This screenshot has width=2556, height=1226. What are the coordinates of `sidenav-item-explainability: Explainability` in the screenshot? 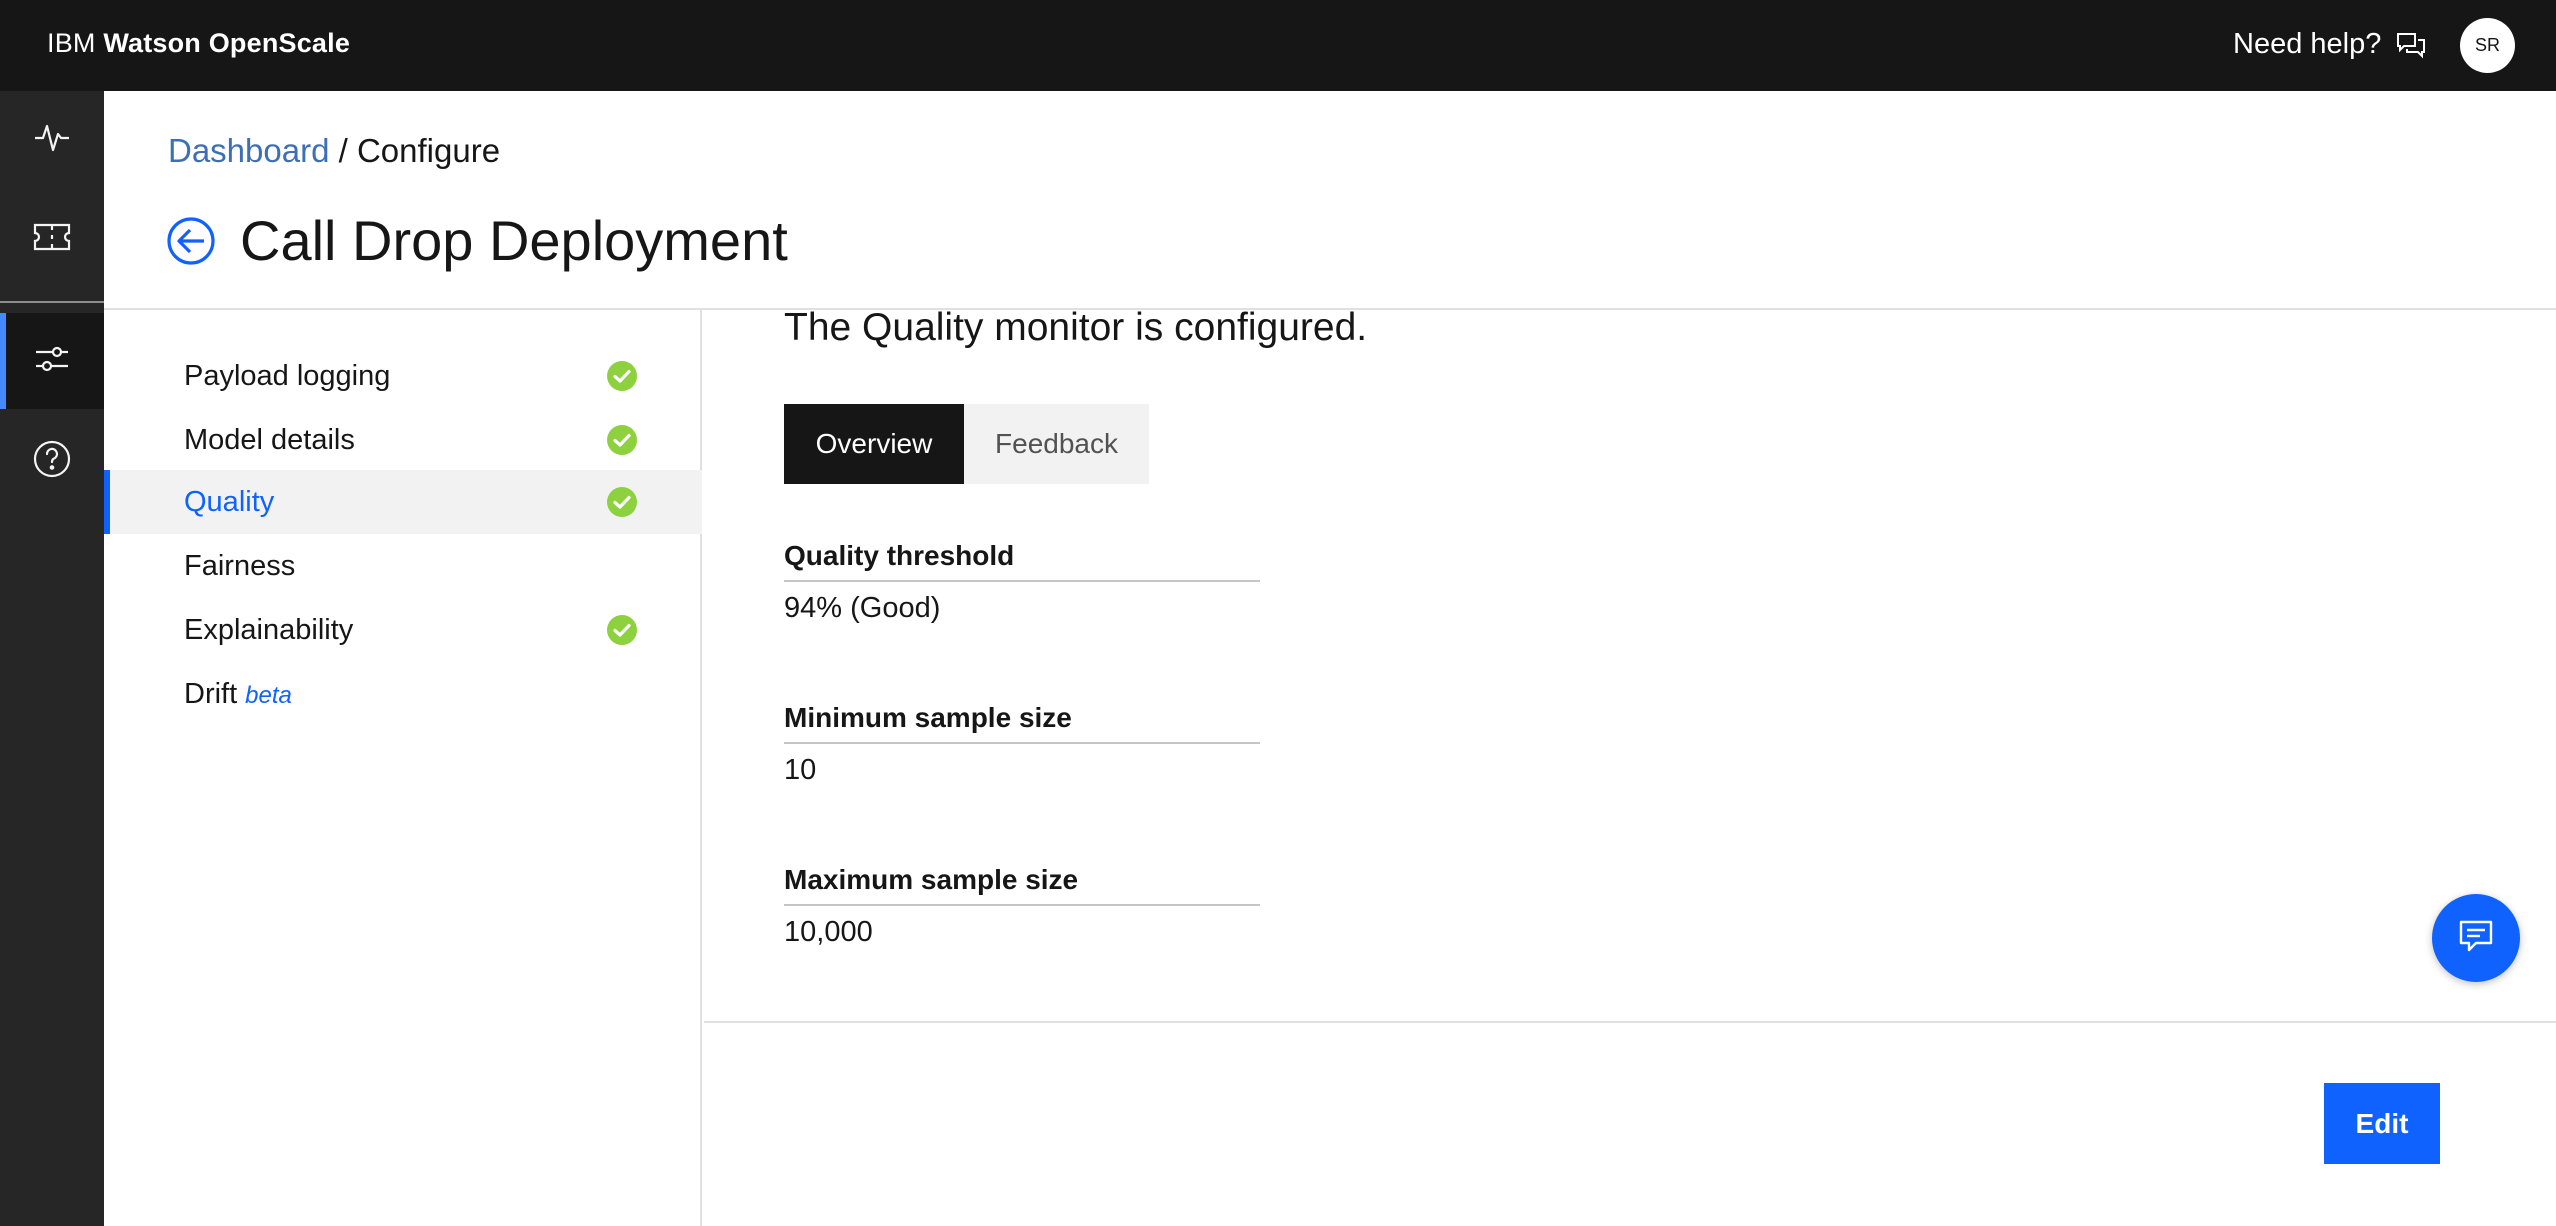 It's located at (403, 630).